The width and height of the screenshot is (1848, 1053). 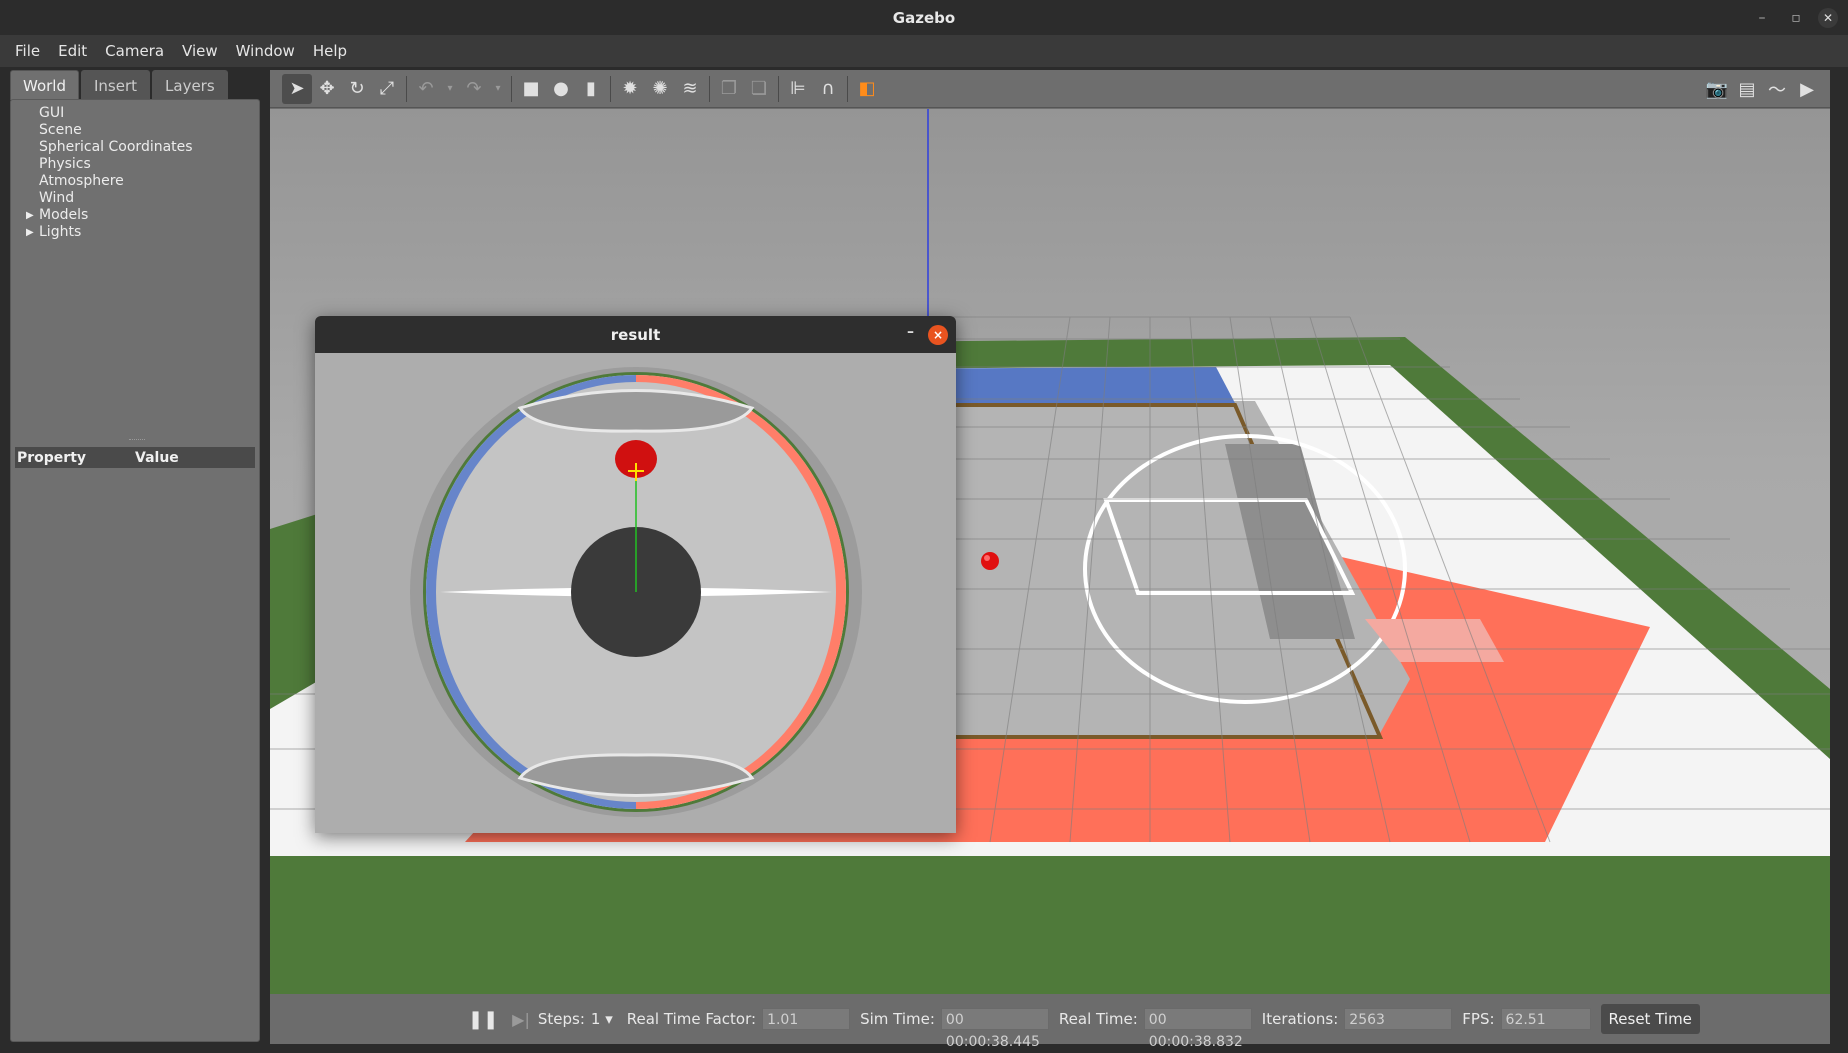 What do you see at coordinates (149, 164) in the screenshot?
I see `tree-item-physics: Physics` at bounding box center [149, 164].